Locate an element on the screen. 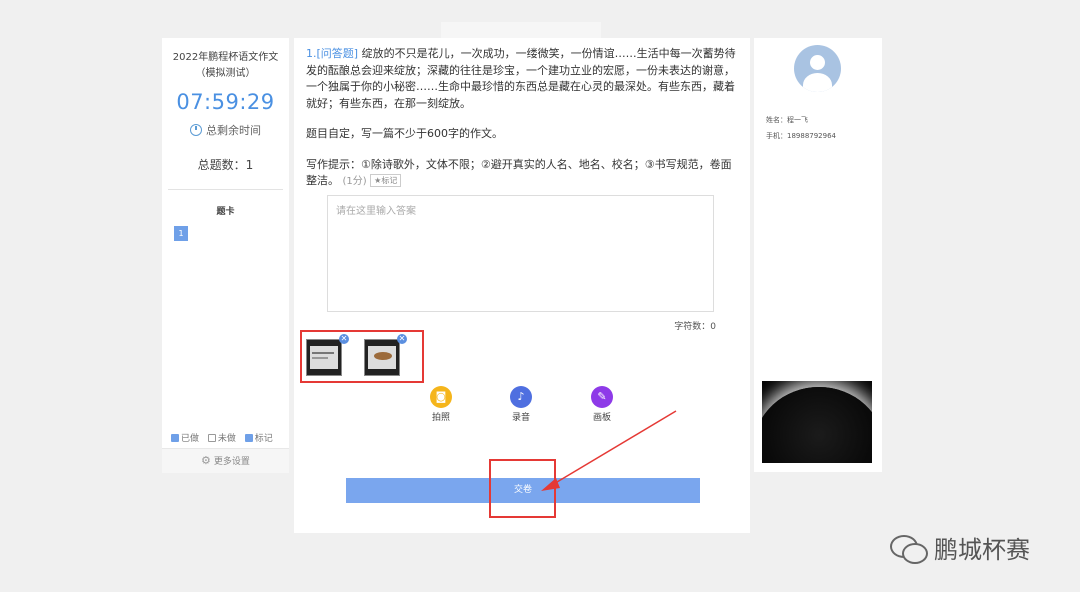 This screenshot has height=592, width=1080. watermark-text: 鹏城杯赛 is located at coordinates (982, 550).